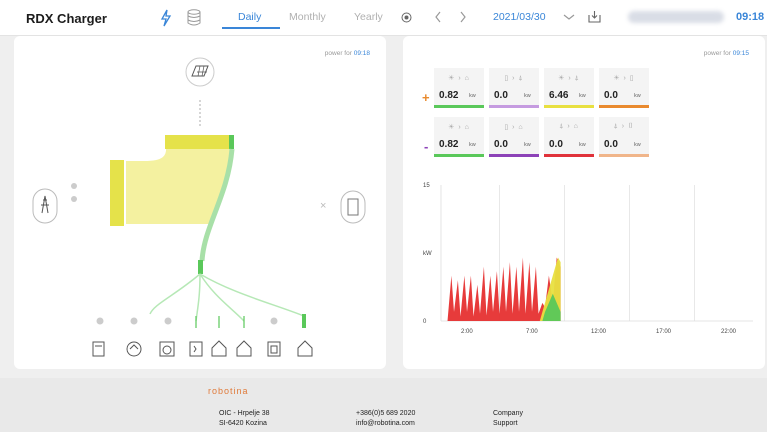  I want to click on y-tick-label: kW, so click(427, 254).